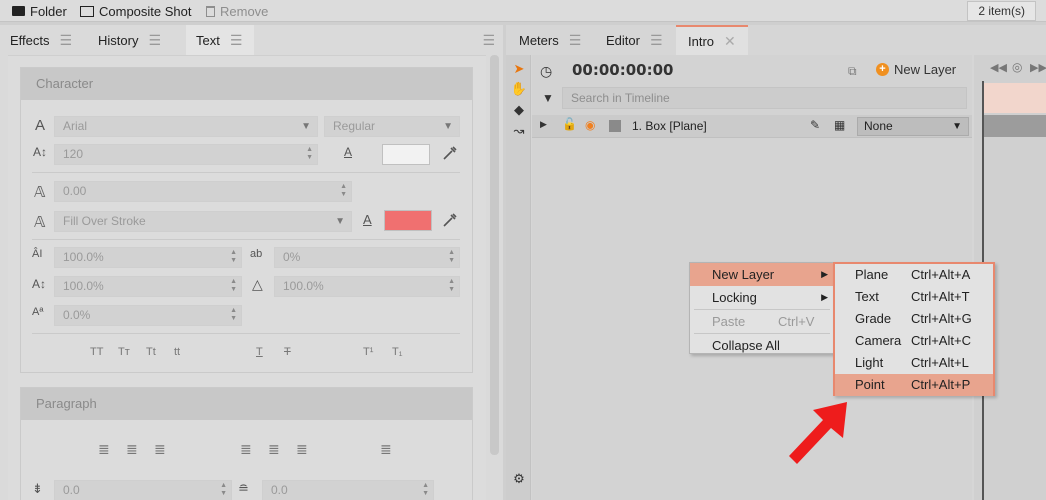 The image size is (1046, 500). Describe the element at coordinates (148, 315) in the screenshot. I see `baseline-shift-field: 0.0% ▲ ▼` at that location.